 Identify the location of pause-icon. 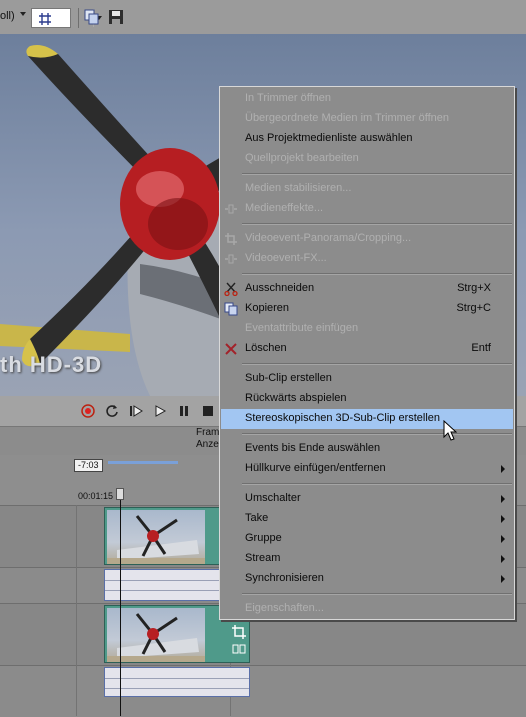
(184, 411).